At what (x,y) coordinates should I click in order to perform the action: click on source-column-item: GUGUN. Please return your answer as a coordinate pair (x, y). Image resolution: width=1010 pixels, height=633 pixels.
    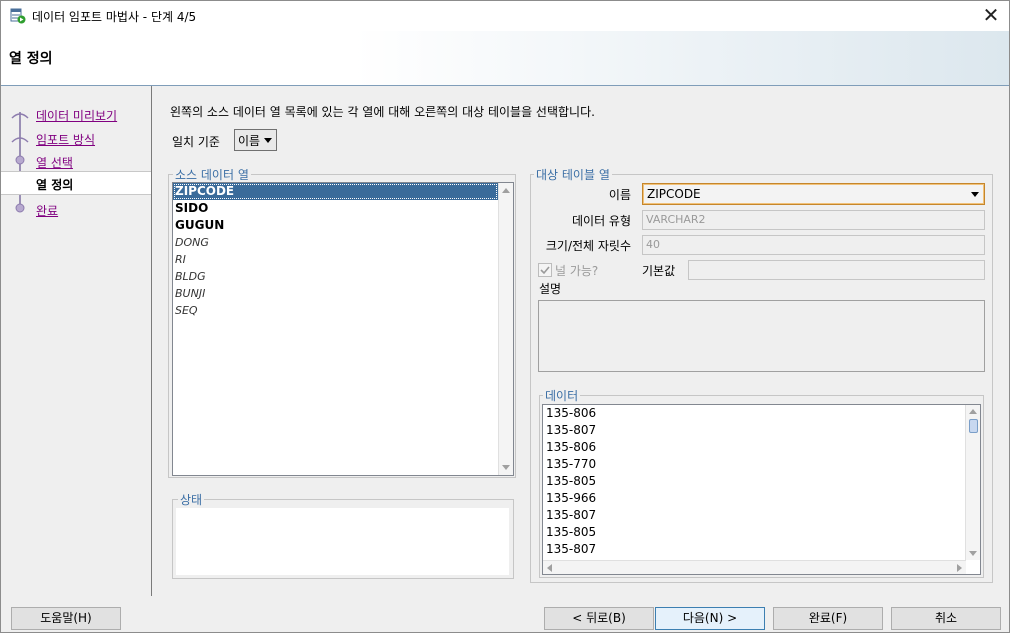
    Looking at the image, I should click on (335, 225).